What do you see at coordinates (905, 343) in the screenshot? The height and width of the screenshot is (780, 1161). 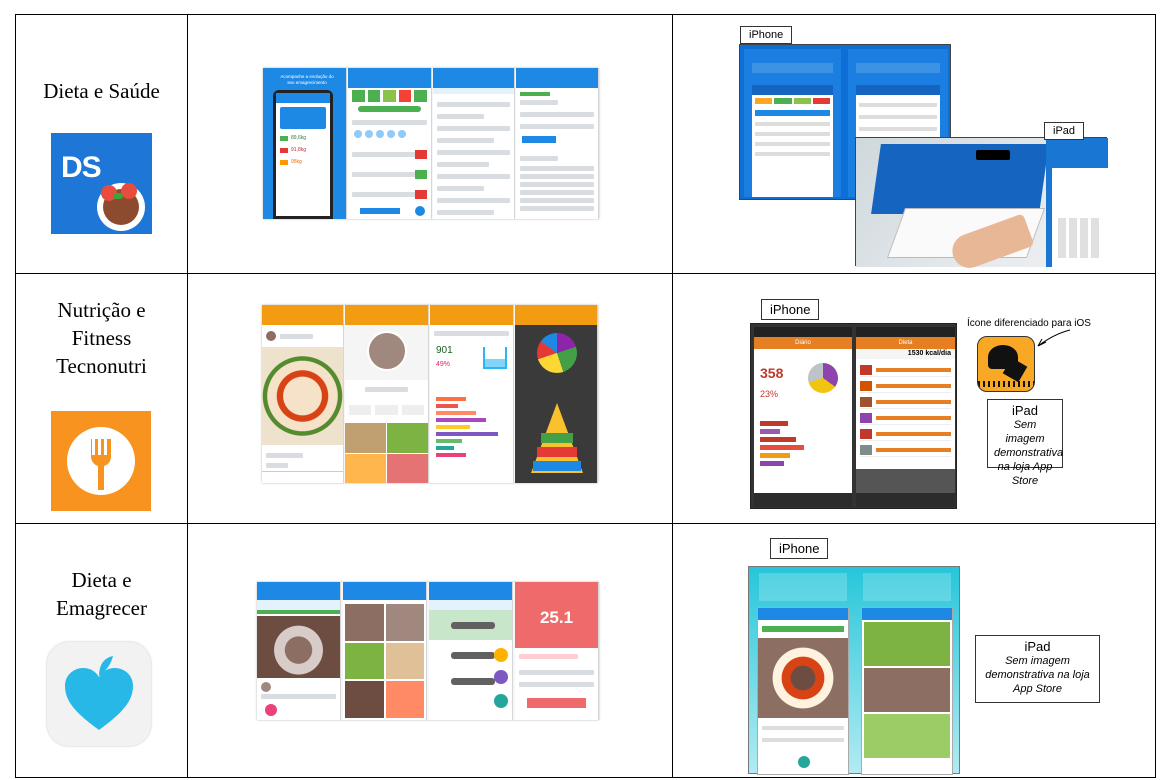 I see `screen-title: Dieta` at bounding box center [905, 343].